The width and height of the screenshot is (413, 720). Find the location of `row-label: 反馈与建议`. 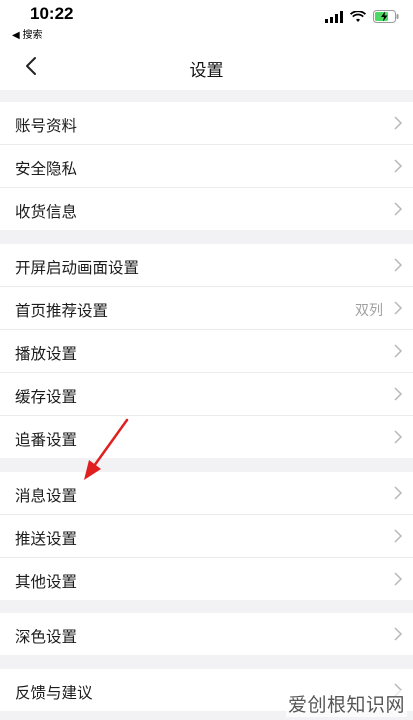

row-label: 反馈与建议 is located at coordinates (54, 693).